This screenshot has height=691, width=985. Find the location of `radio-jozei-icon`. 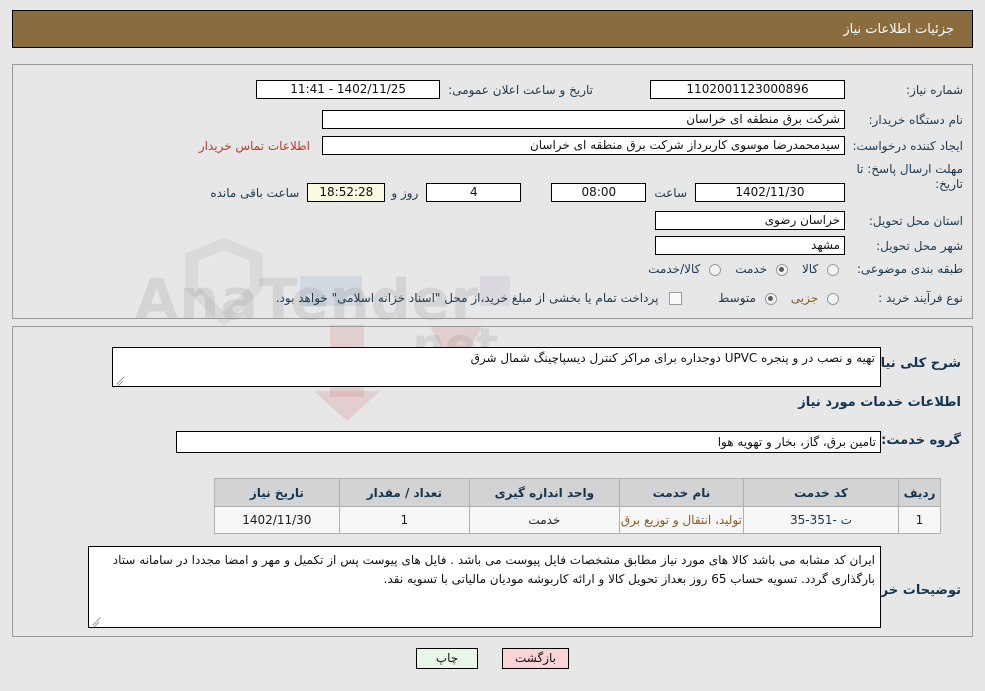

radio-jozei-icon is located at coordinates (833, 298).